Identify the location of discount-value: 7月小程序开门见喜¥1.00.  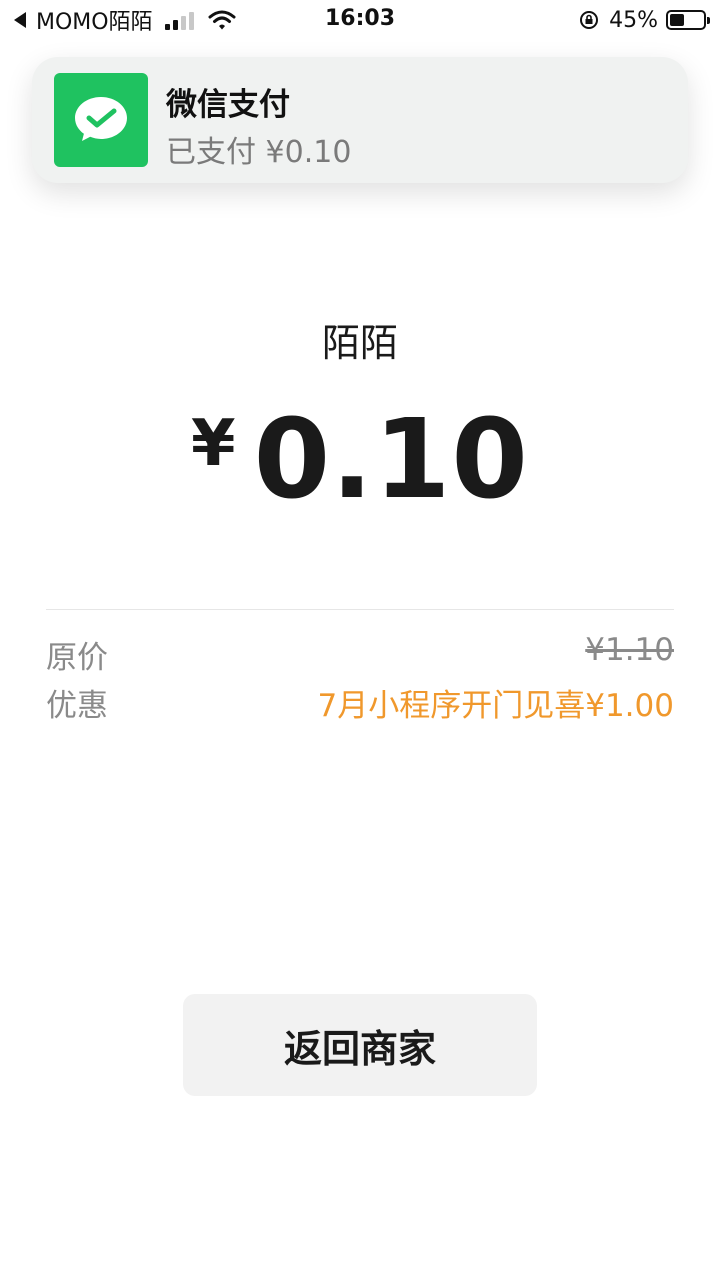
(495, 706).